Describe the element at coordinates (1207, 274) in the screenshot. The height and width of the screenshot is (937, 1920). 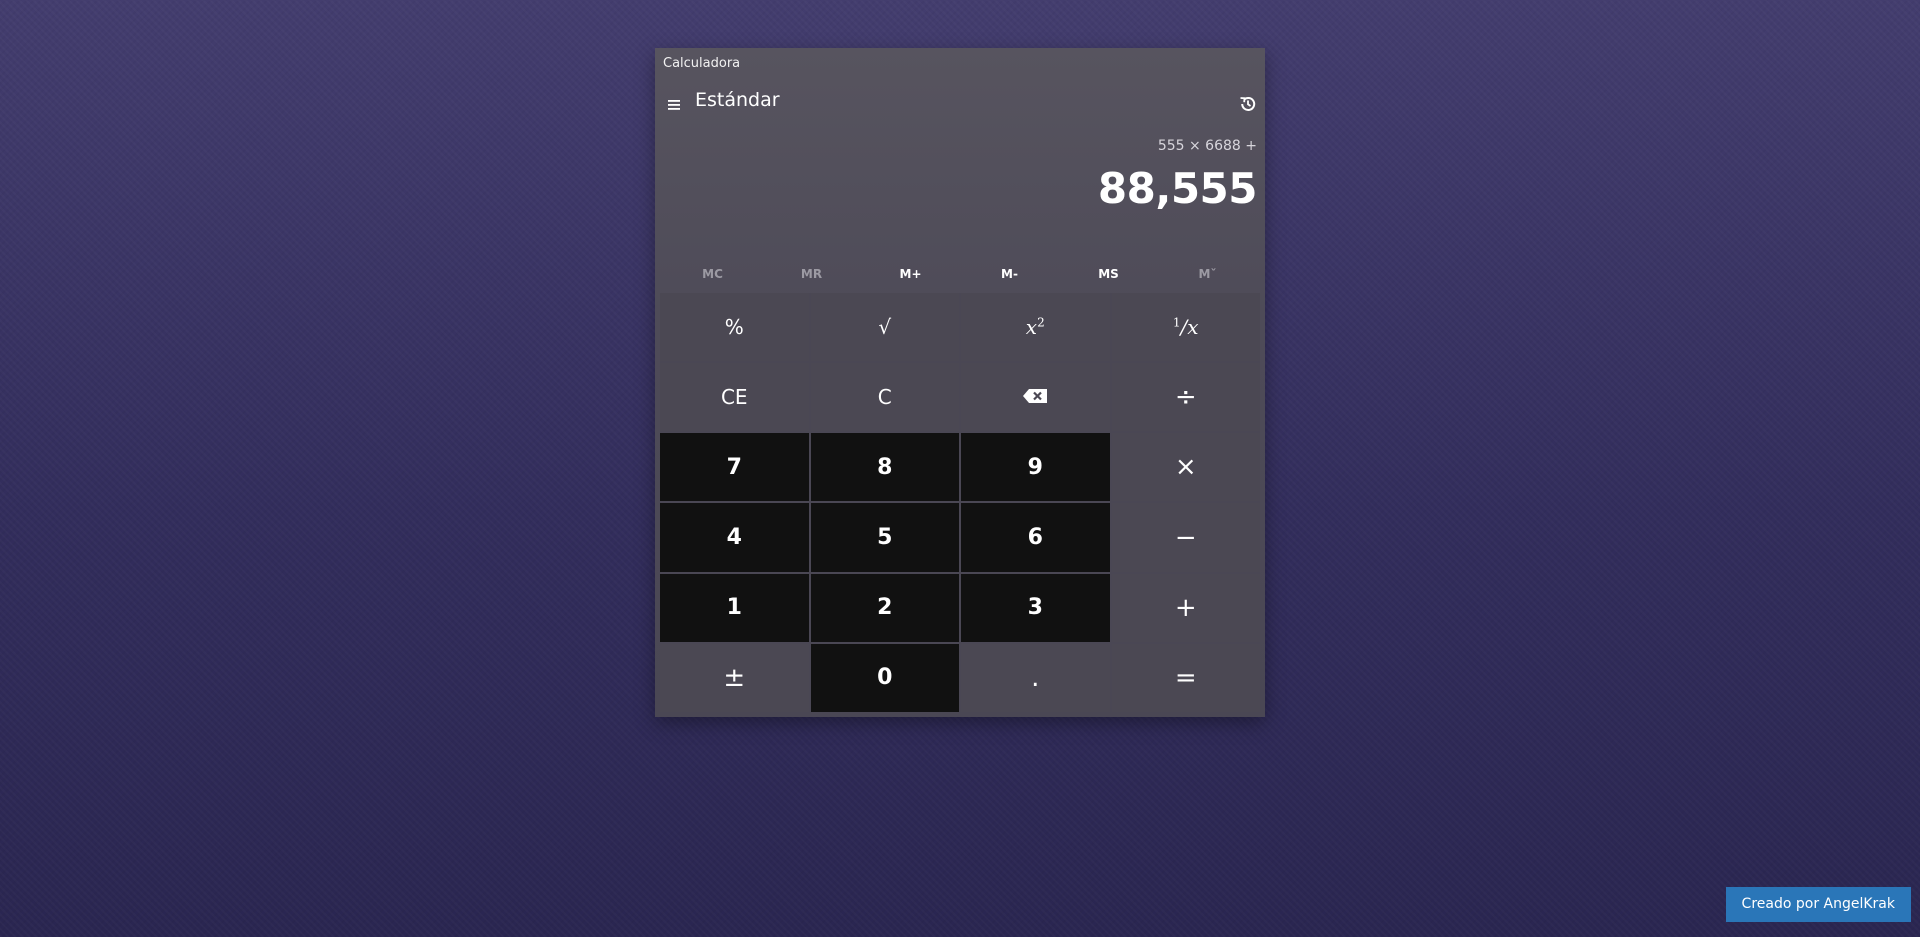
I see `memory-list-button: Mˇ` at that location.